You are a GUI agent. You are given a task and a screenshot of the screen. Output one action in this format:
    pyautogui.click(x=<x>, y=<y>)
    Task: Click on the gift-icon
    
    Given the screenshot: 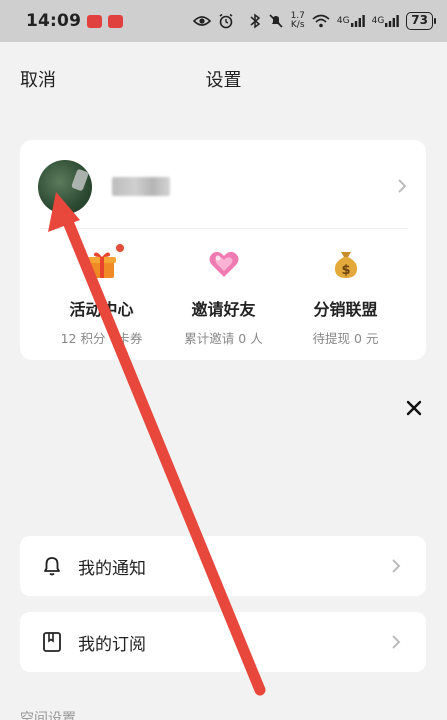 What is the action you would take?
    pyautogui.click(x=105, y=262)
    